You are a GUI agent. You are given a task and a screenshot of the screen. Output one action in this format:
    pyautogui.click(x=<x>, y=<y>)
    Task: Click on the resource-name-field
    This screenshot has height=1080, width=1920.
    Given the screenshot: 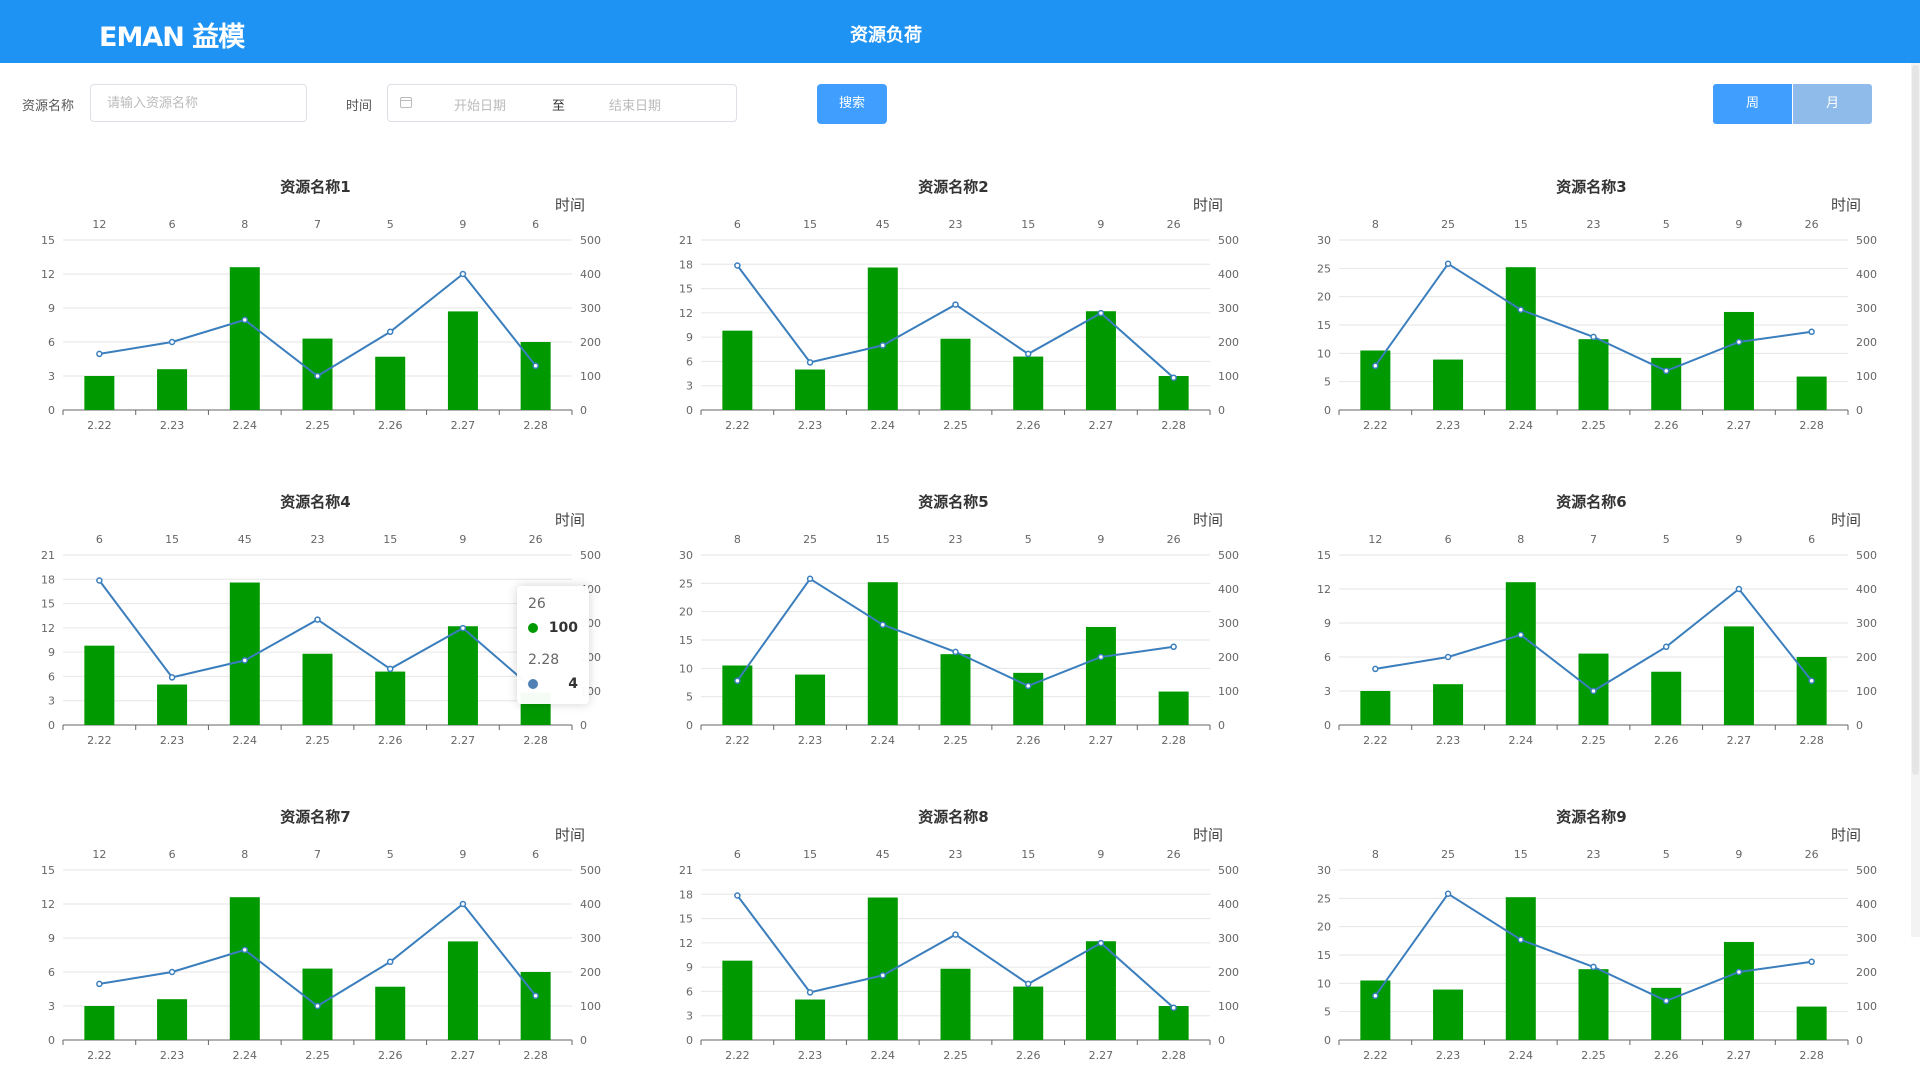 What is the action you would take?
    pyautogui.click(x=198, y=103)
    